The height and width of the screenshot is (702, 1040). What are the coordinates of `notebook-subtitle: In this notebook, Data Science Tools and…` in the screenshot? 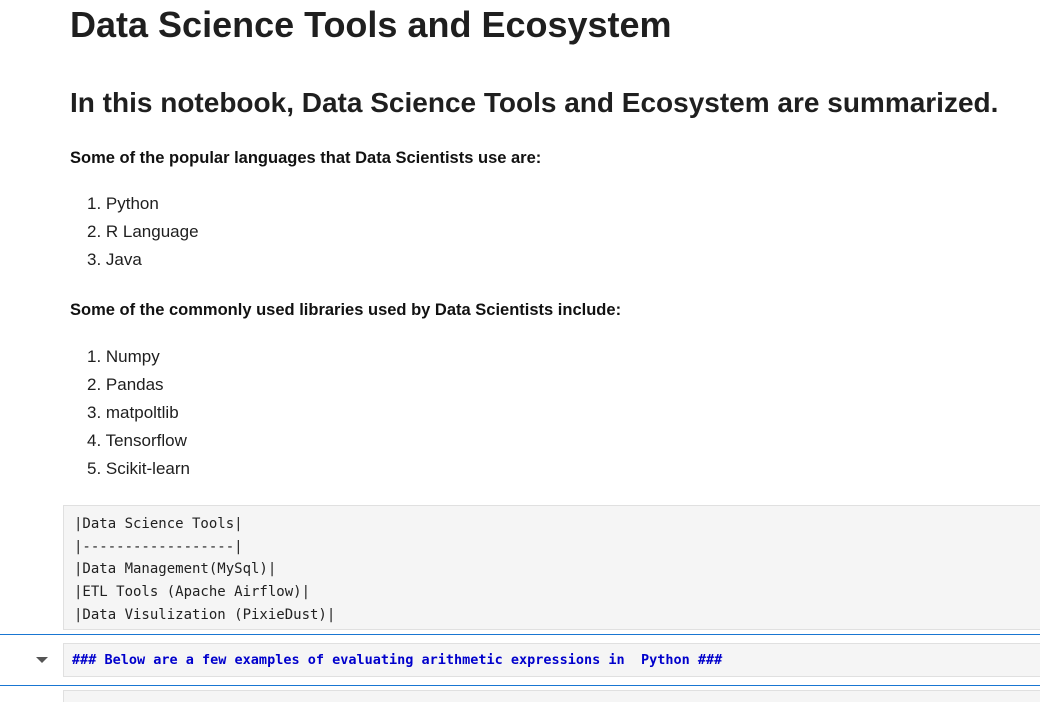 It's located at (534, 102).